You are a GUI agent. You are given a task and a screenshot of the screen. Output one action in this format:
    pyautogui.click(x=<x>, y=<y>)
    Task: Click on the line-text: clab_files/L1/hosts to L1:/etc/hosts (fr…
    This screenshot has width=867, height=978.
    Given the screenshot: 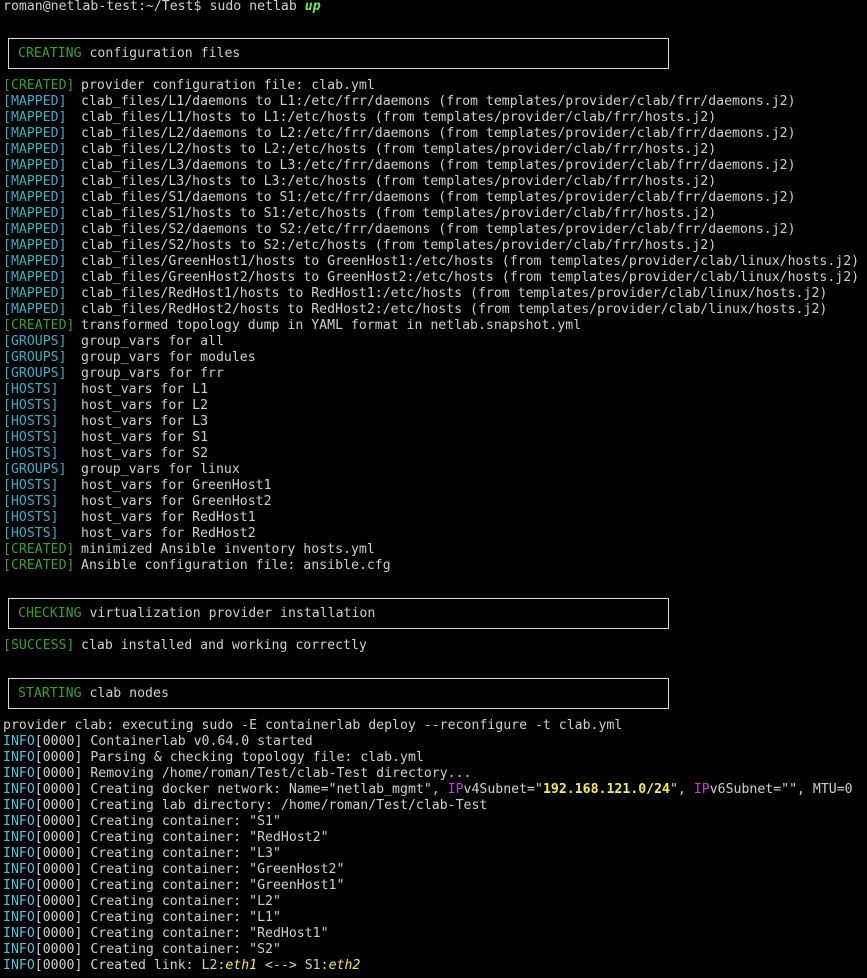 What is the action you would take?
    pyautogui.click(x=399, y=117)
    